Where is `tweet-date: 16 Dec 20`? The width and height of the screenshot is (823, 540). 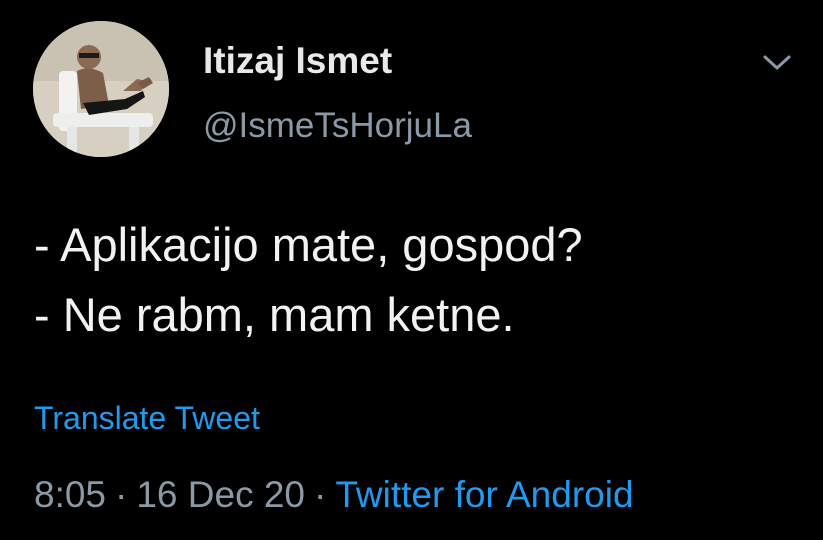
tweet-date: 16 Dec 20 is located at coordinates (220, 494).